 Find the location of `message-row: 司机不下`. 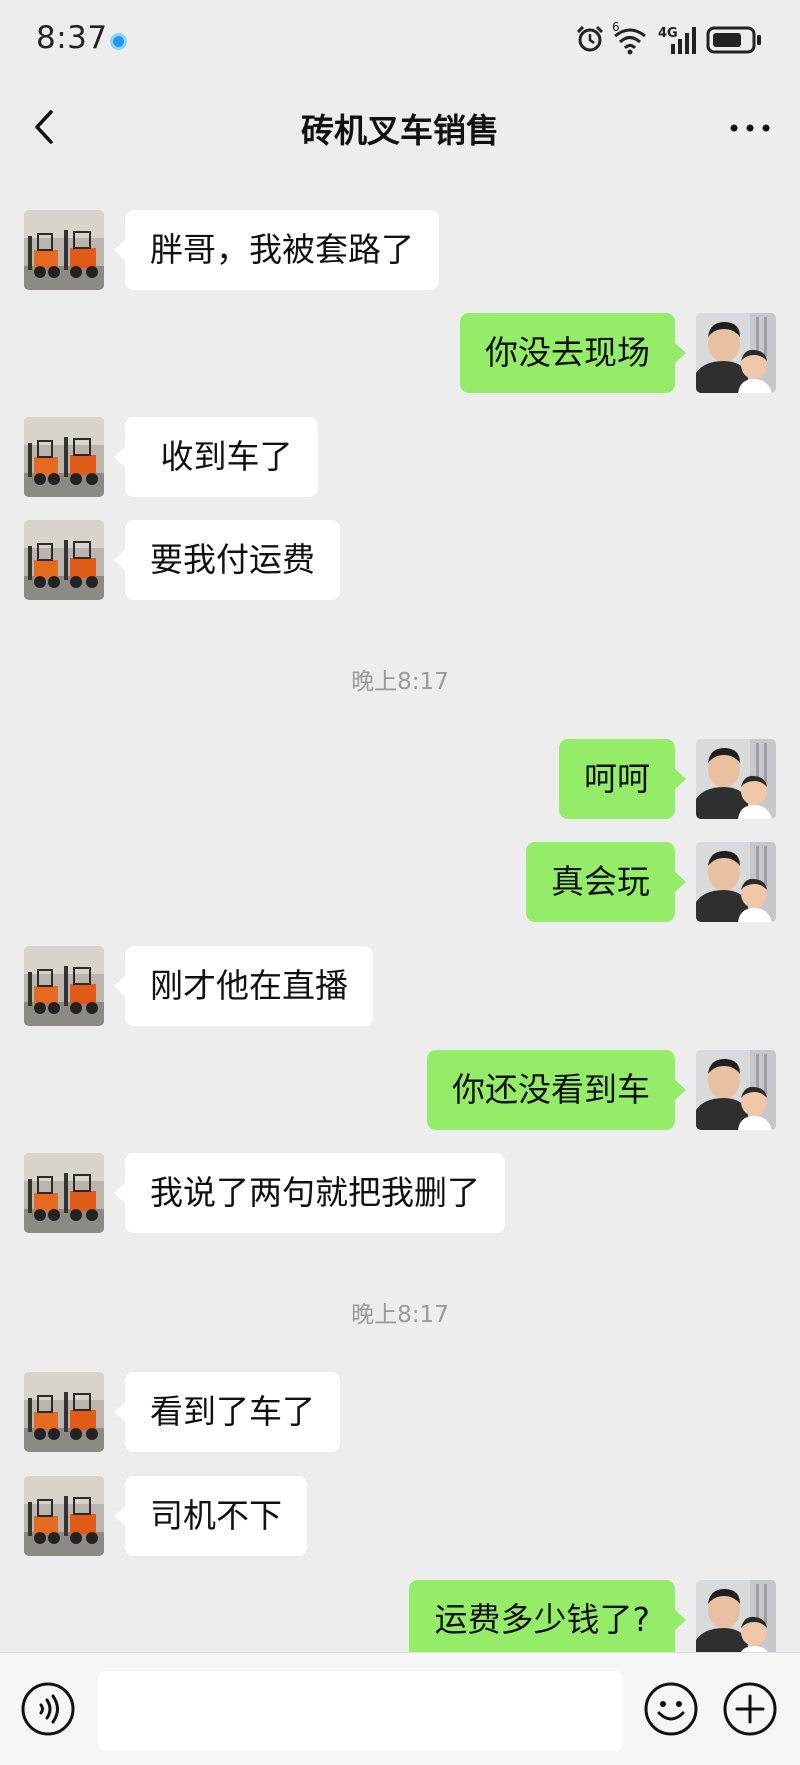

message-row: 司机不下 is located at coordinates (400, 1516).